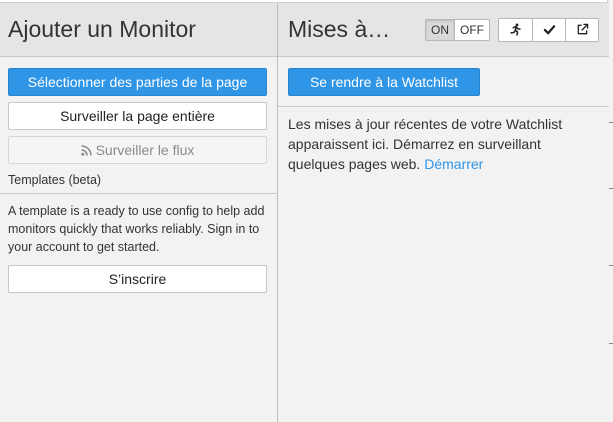  I want to click on toggle-off-button: OFF, so click(472, 29).